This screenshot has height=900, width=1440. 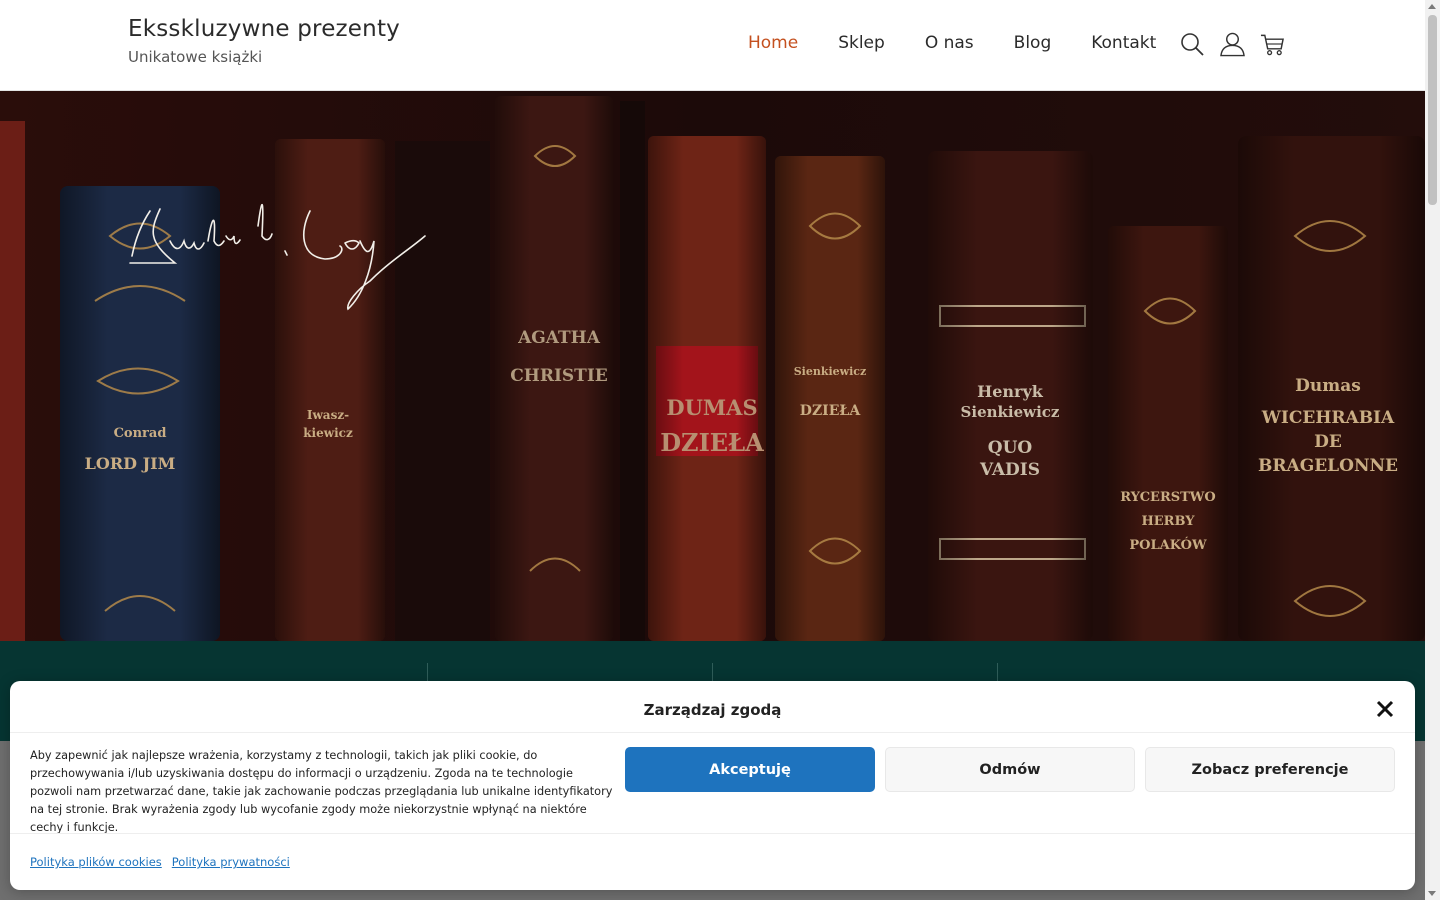 What do you see at coordinates (328, 433) in the screenshot?
I see `book-title-text: kiewicz` at bounding box center [328, 433].